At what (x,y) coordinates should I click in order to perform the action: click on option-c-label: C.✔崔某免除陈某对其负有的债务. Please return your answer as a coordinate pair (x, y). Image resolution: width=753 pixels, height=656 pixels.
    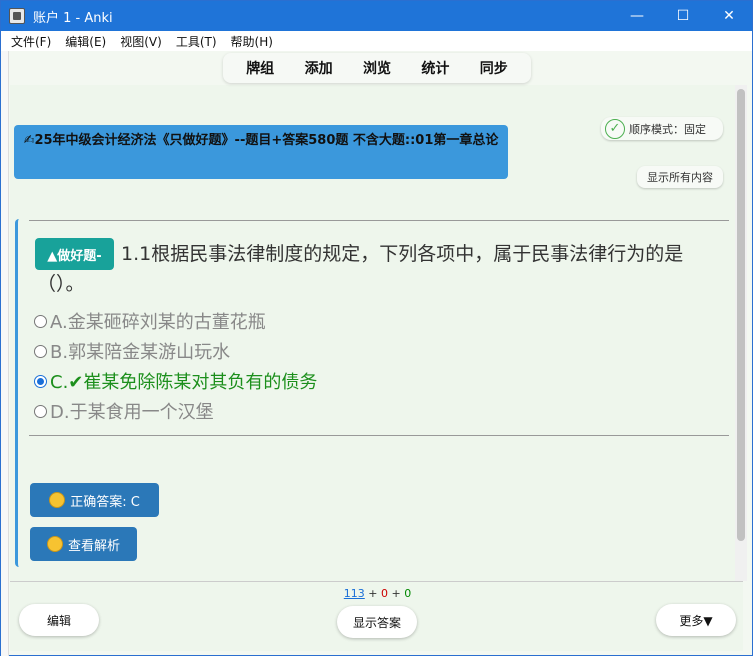
    Looking at the image, I should click on (184, 382).